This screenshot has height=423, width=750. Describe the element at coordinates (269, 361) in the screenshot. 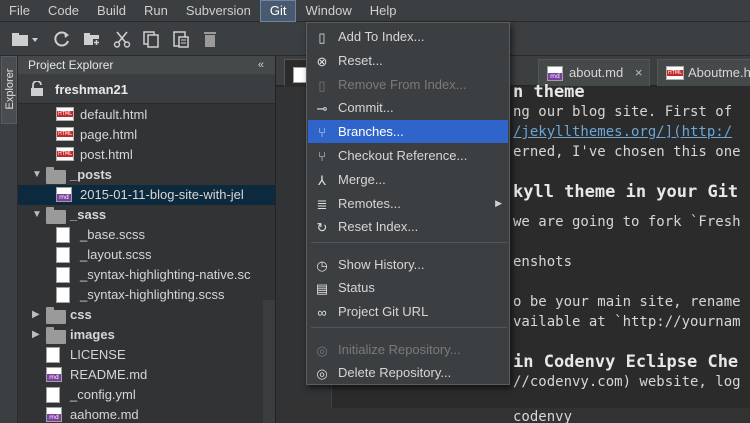

I see `explorer-scrollbar` at that location.